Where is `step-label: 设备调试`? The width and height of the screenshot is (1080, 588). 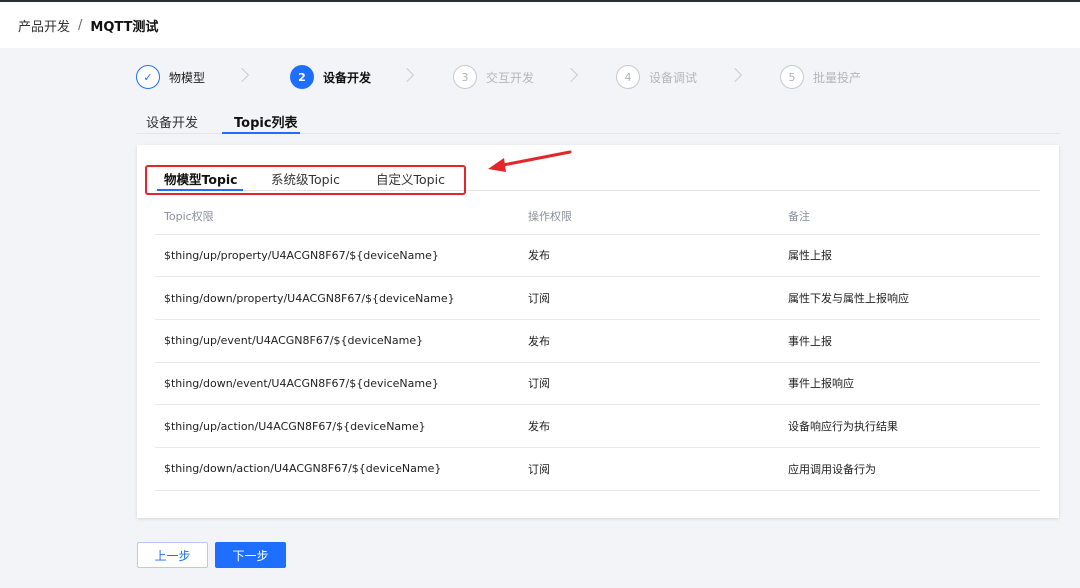
step-label: 设备调试 is located at coordinates (673, 77).